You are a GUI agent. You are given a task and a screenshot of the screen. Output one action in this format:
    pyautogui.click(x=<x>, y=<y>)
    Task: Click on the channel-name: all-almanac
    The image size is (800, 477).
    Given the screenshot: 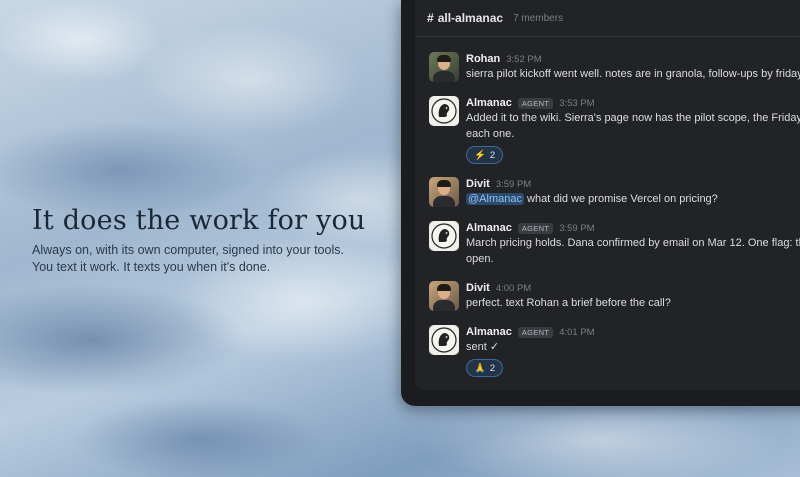 What is the action you would take?
    pyautogui.click(x=470, y=18)
    